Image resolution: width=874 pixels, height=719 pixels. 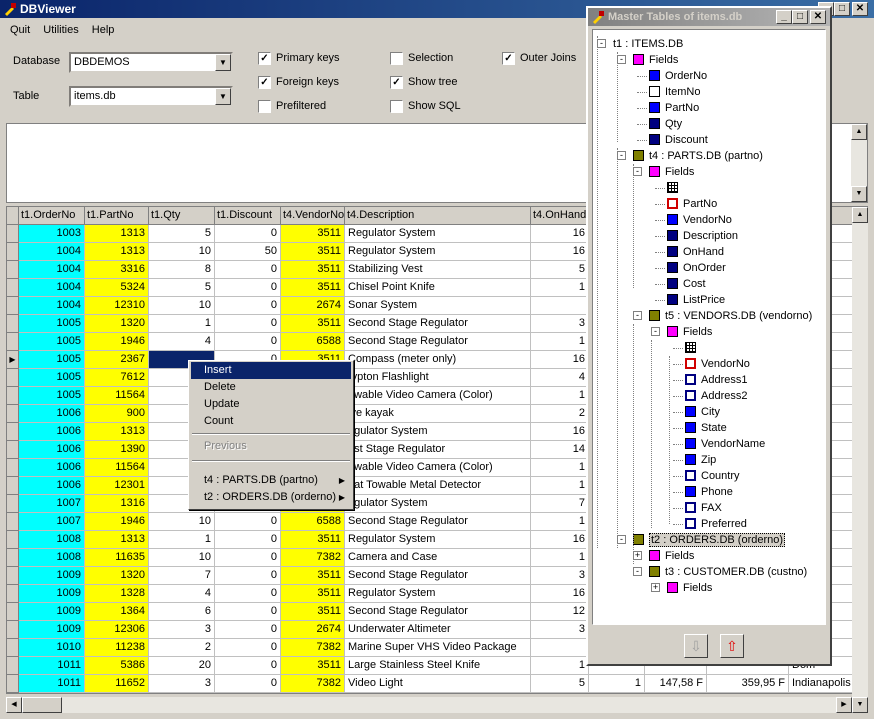 I want to click on tree-node: City, so click(x=702, y=412).